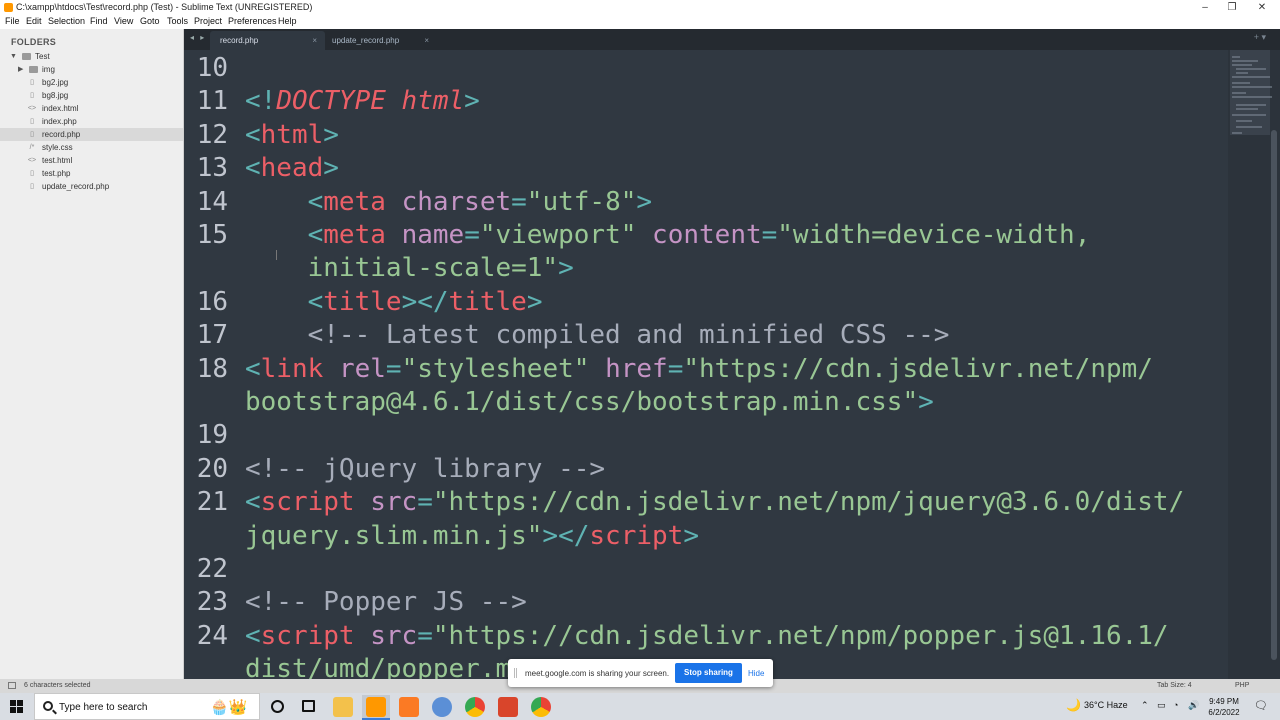  What do you see at coordinates (33, 69) in the screenshot?
I see `folder-icon` at bounding box center [33, 69].